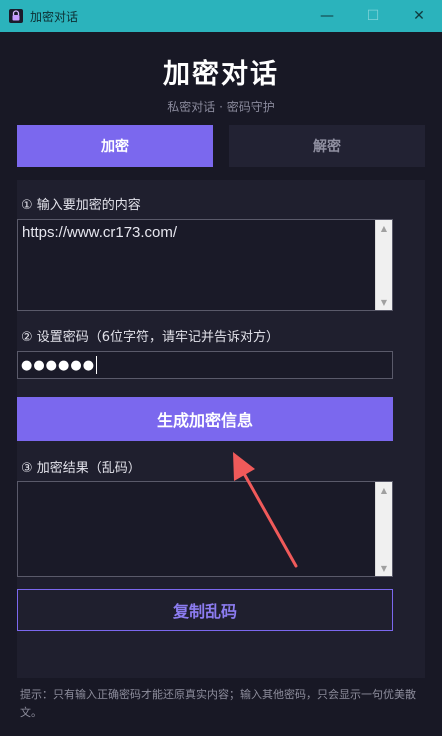 The width and height of the screenshot is (442, 736). What do you see at coordinates (81, 205) in the screenshot?
I see `content-label: ① 输入要加密的内容` at bounding box center [81, 205].